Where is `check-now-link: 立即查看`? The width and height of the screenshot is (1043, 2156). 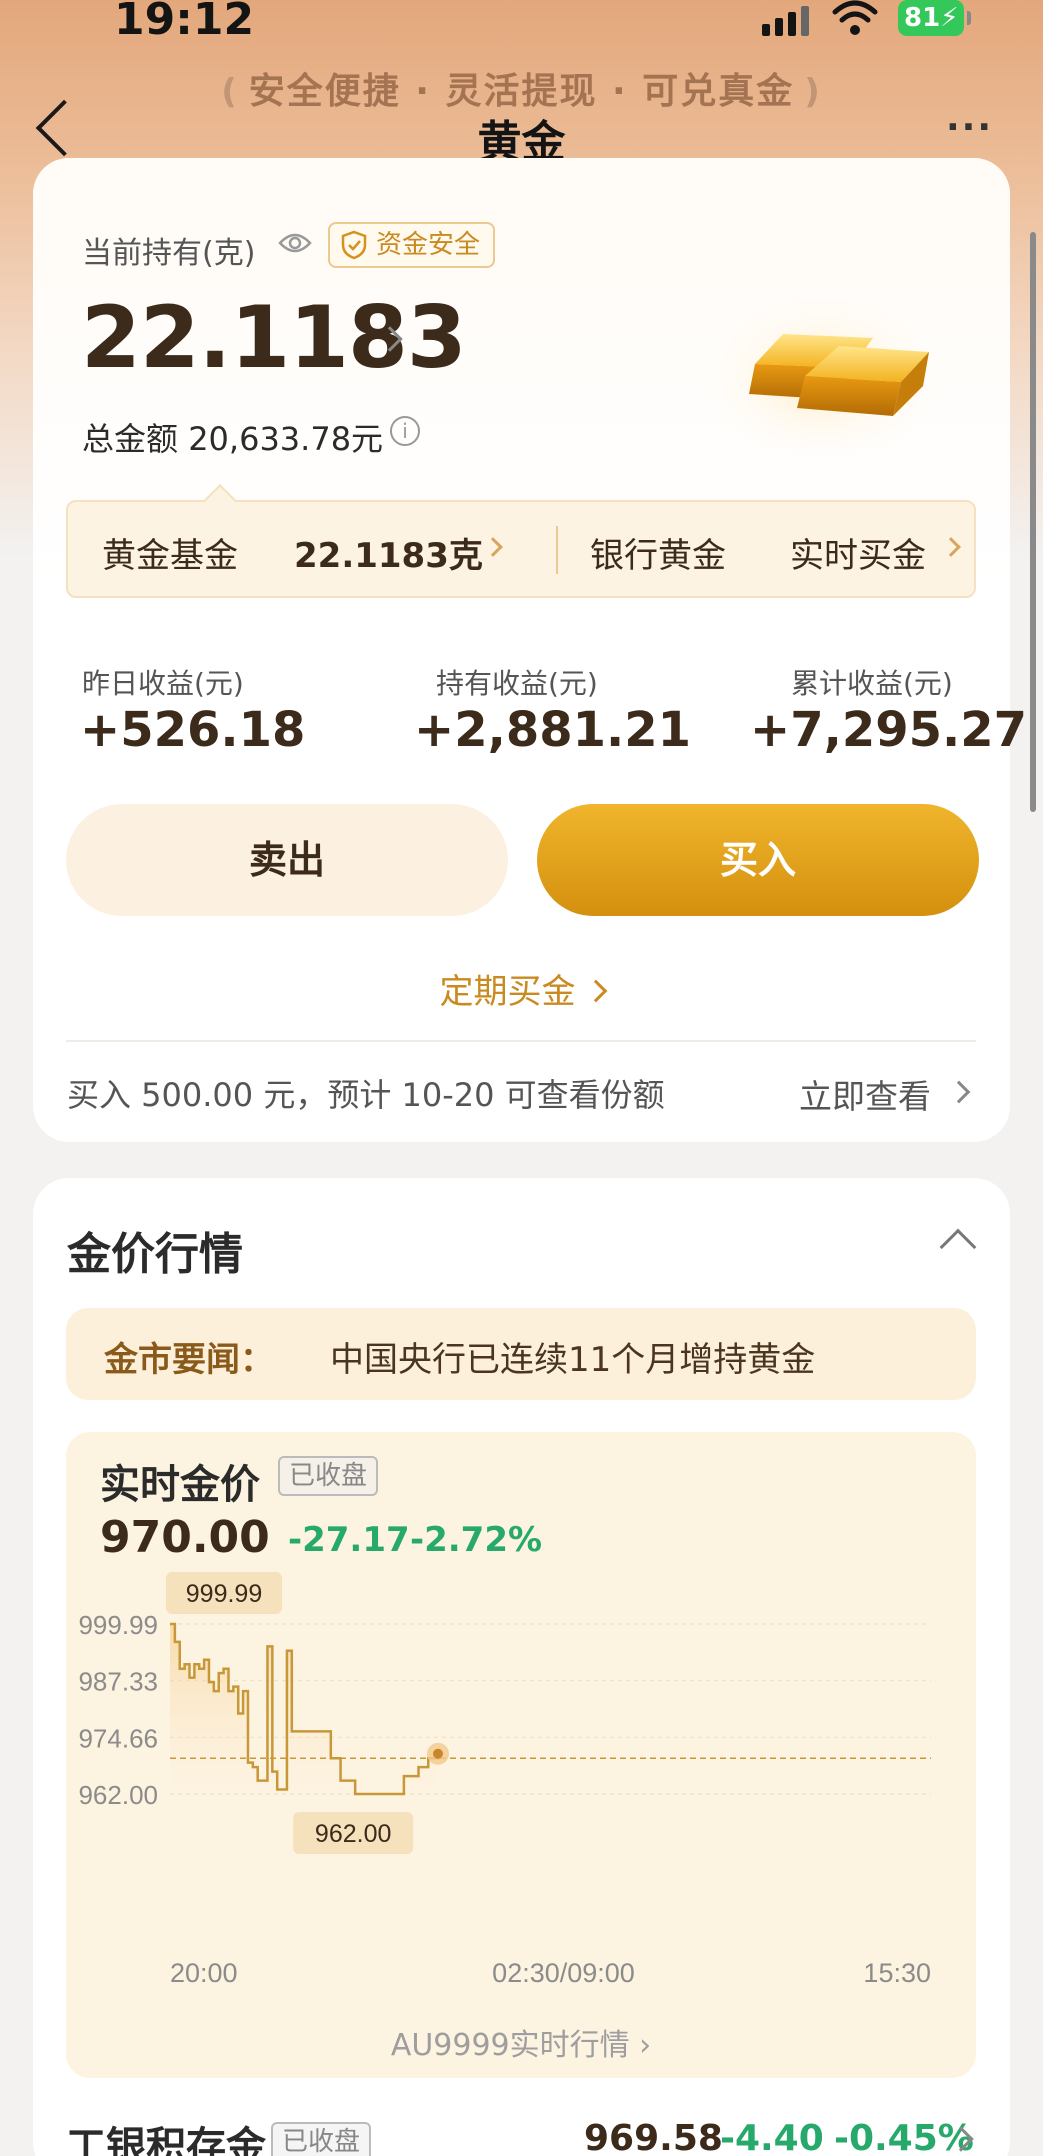
check-now-link: 立即查看 is located at coordinates (865, 1094).